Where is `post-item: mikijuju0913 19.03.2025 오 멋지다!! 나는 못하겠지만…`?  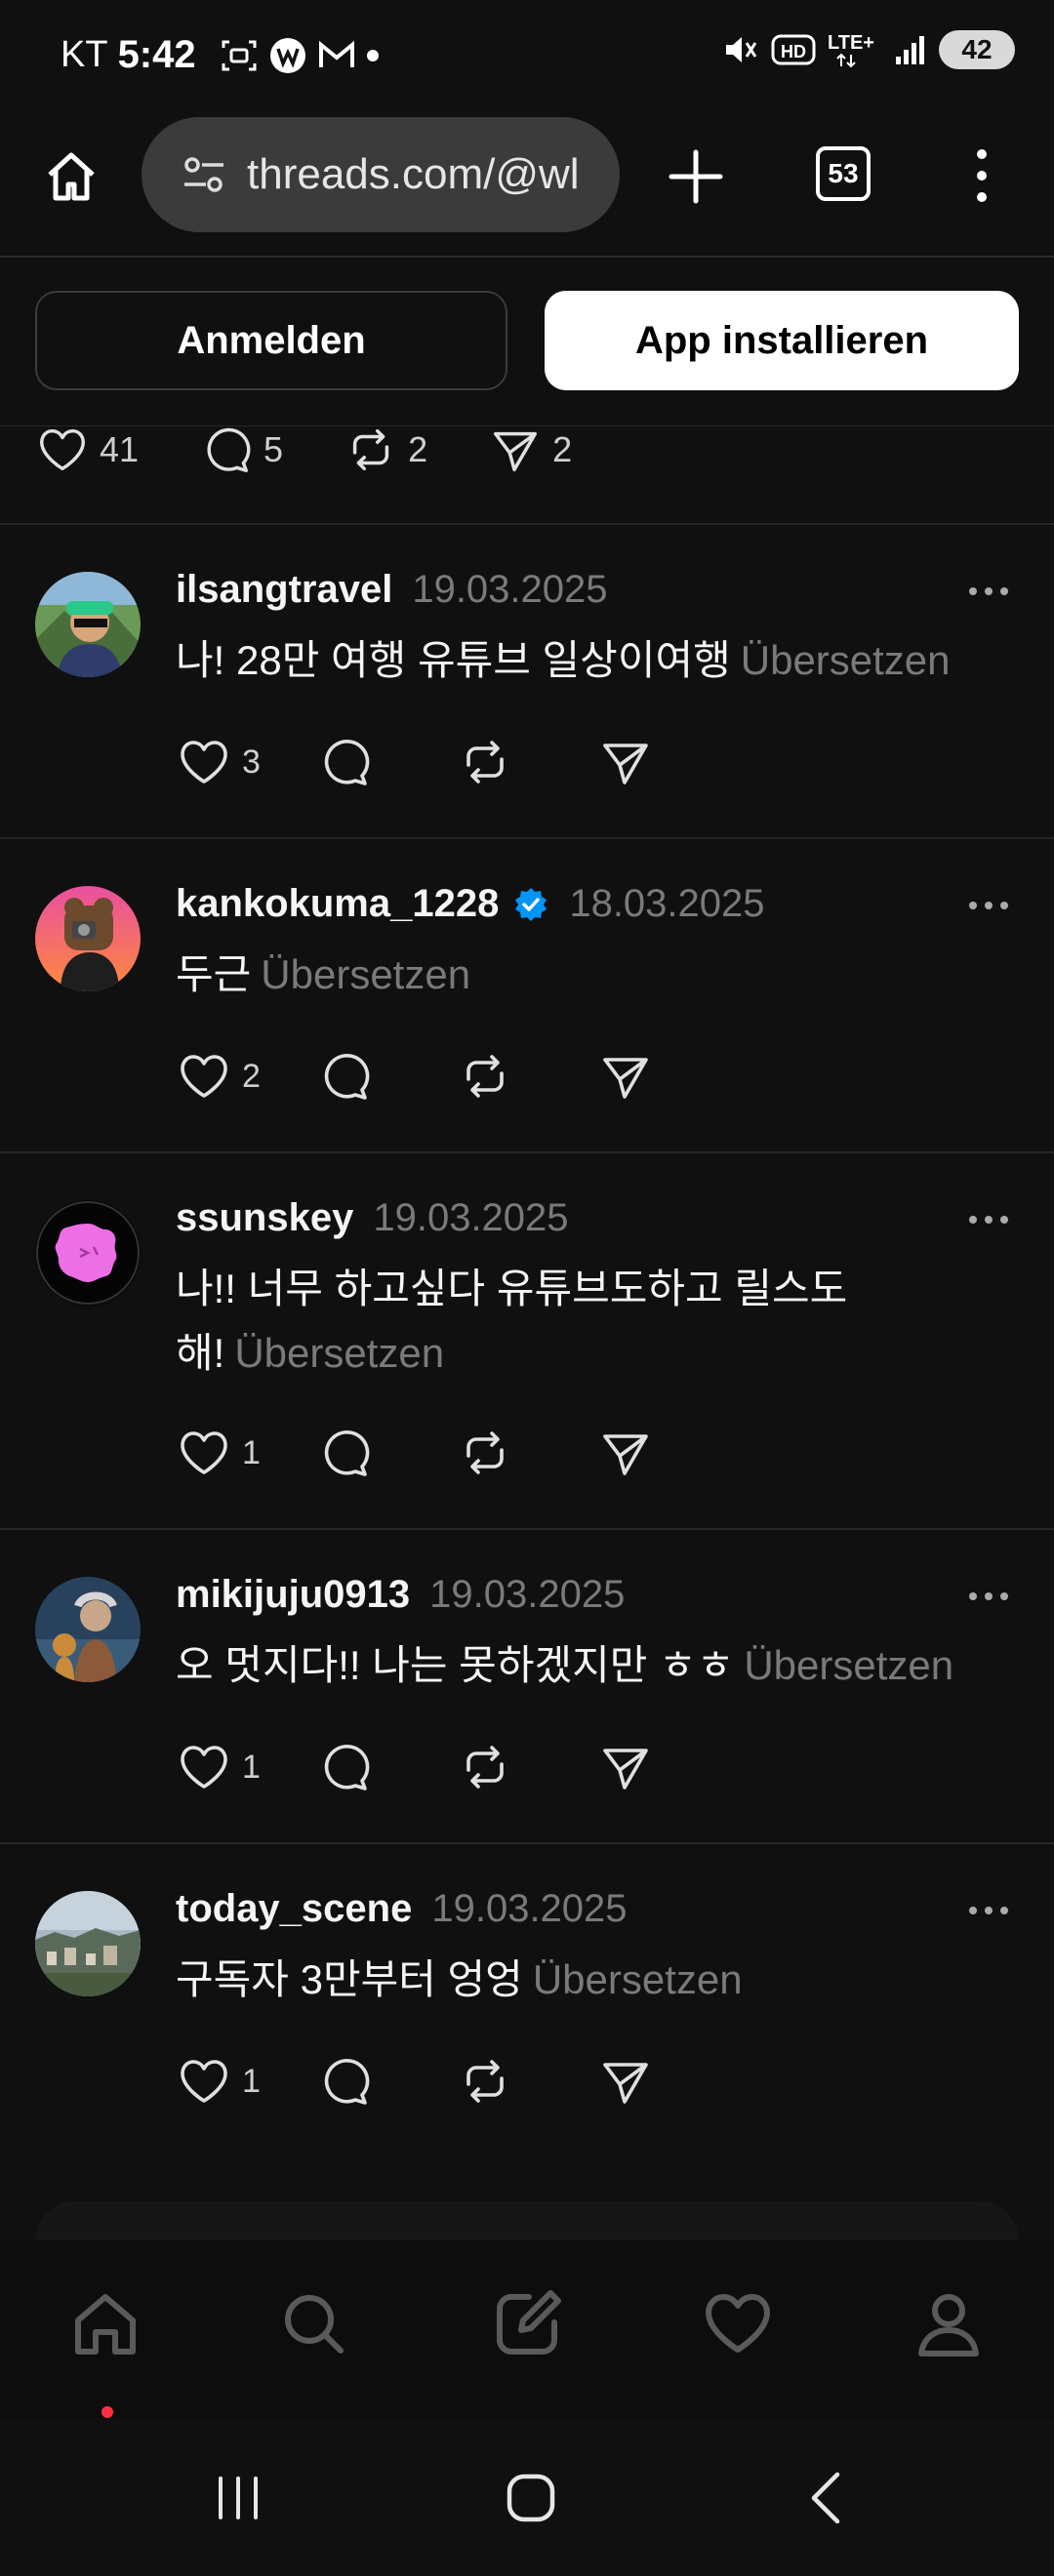 post-item: mikijuju0913 19.03.2025 오 멋지다!! 나는 못하겠지만… is located at coordinates (527, 1686).